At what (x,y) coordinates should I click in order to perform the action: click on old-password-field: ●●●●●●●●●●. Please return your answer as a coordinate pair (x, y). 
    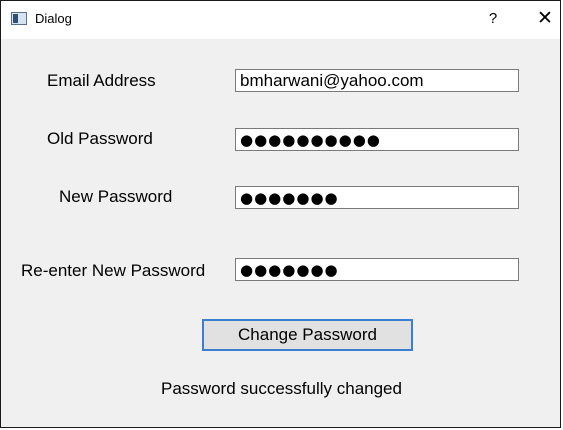
    Looking at the image, I should click on (377, 139).